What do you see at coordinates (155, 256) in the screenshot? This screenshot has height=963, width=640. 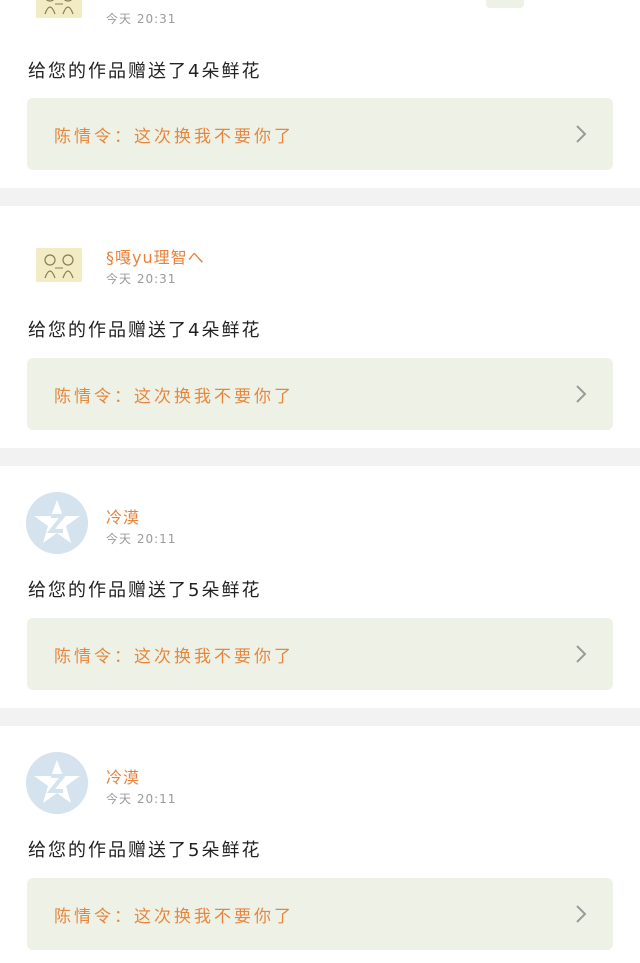 I see `username: §嘎yu理智へ` at bounding box center [155, 256].